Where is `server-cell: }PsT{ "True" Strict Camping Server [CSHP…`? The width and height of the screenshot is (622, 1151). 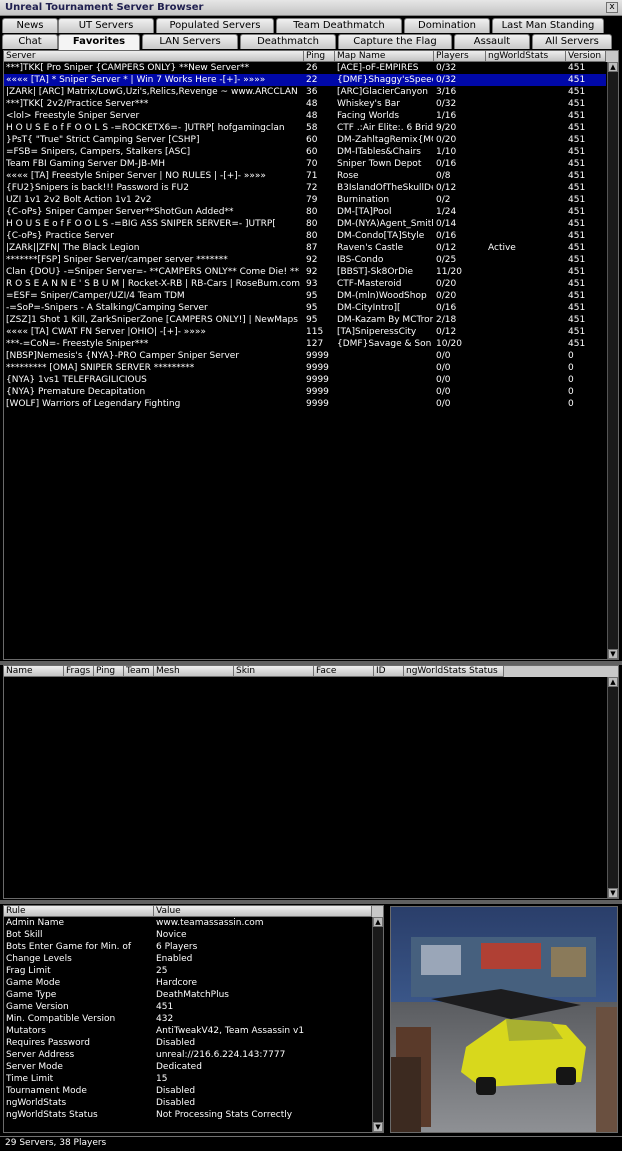 server-cell: }PsT{ "True" Strict Camping Server [CSHP… is located at coordinates (103, 140).